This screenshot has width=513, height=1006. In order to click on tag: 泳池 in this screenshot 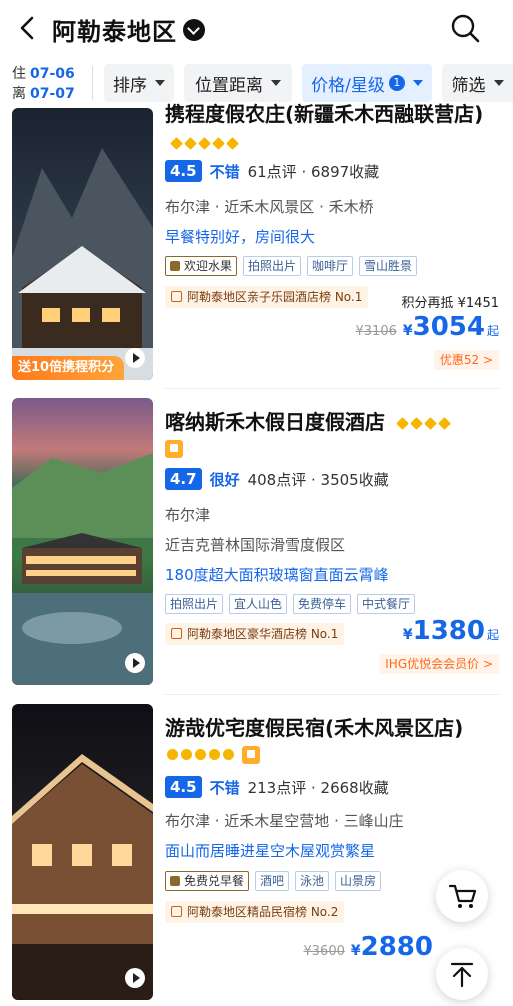, I will do `click(312, 881)`.